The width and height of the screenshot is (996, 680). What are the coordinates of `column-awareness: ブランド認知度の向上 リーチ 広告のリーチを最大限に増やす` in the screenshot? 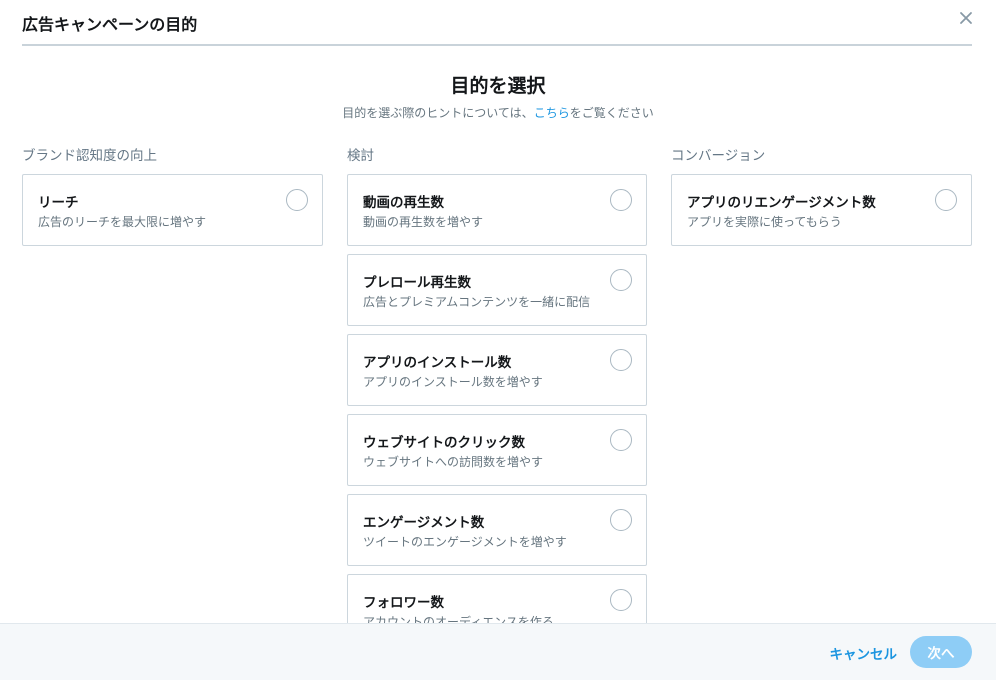 It's located at (172, 200).